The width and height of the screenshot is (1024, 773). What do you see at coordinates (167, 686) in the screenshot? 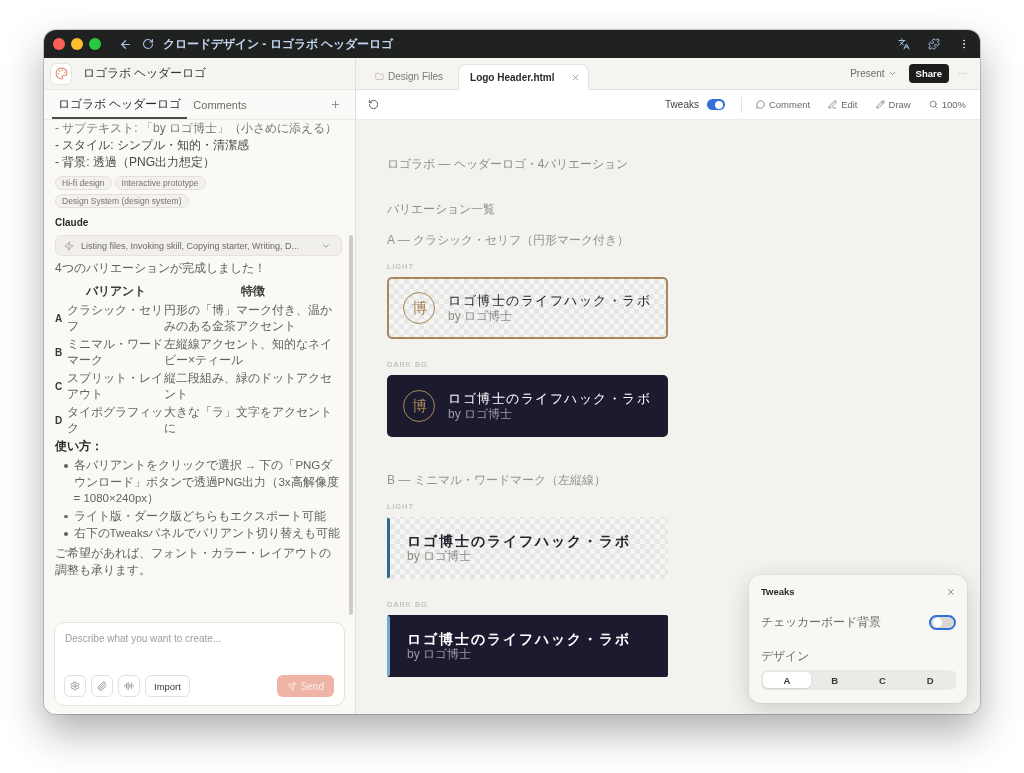
I see `import-button: Import` at bounding box center [167, 686].